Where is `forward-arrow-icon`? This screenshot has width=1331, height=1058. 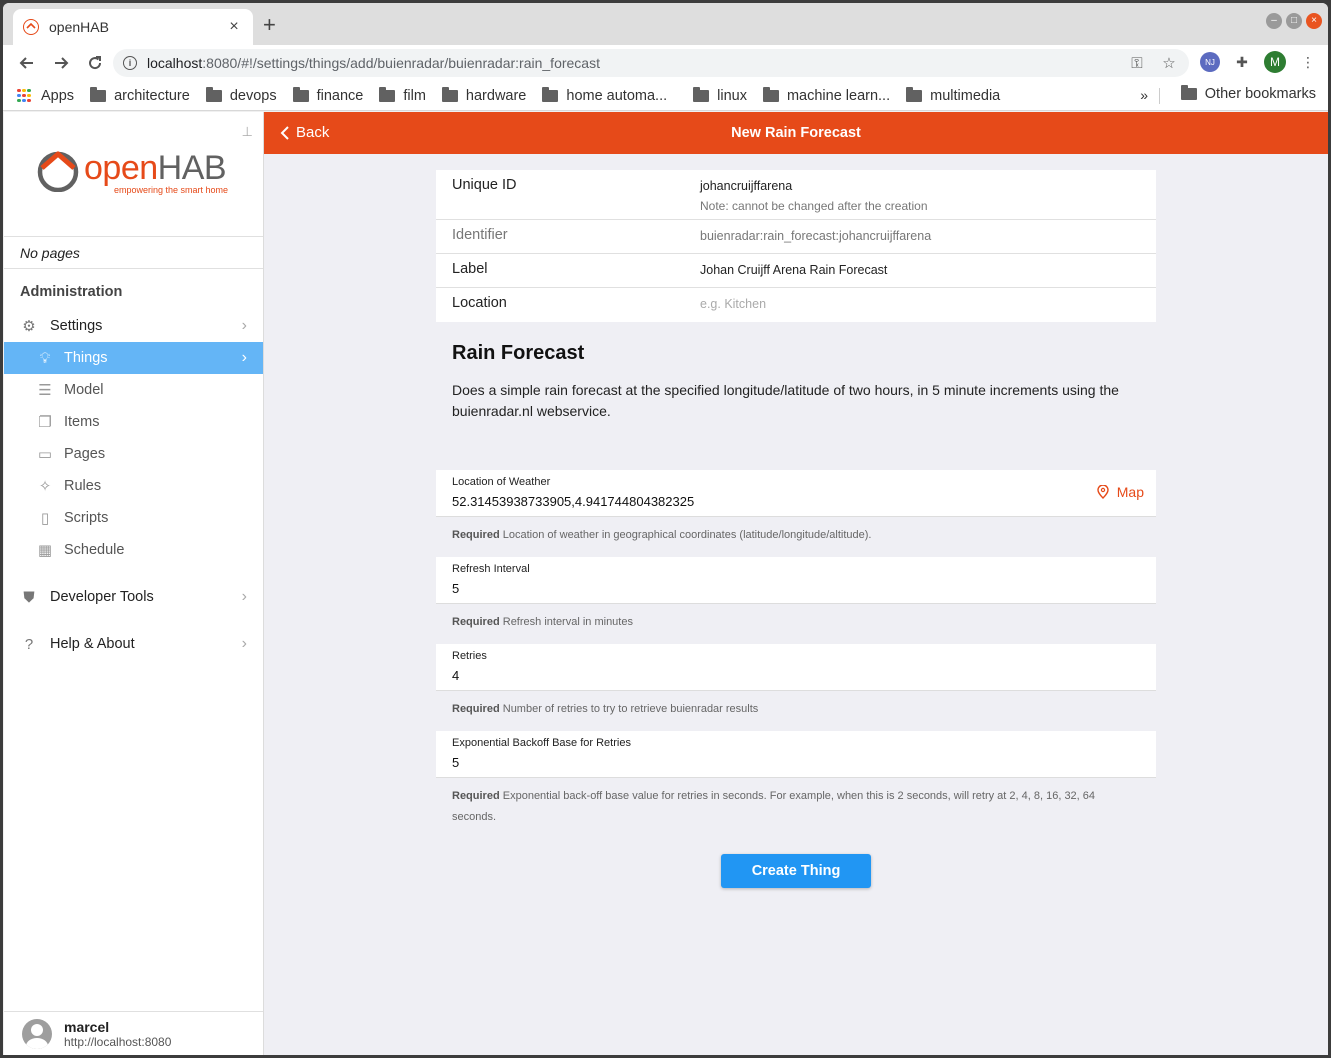 forward-arrow-icon is located at coordinates (61, 63).